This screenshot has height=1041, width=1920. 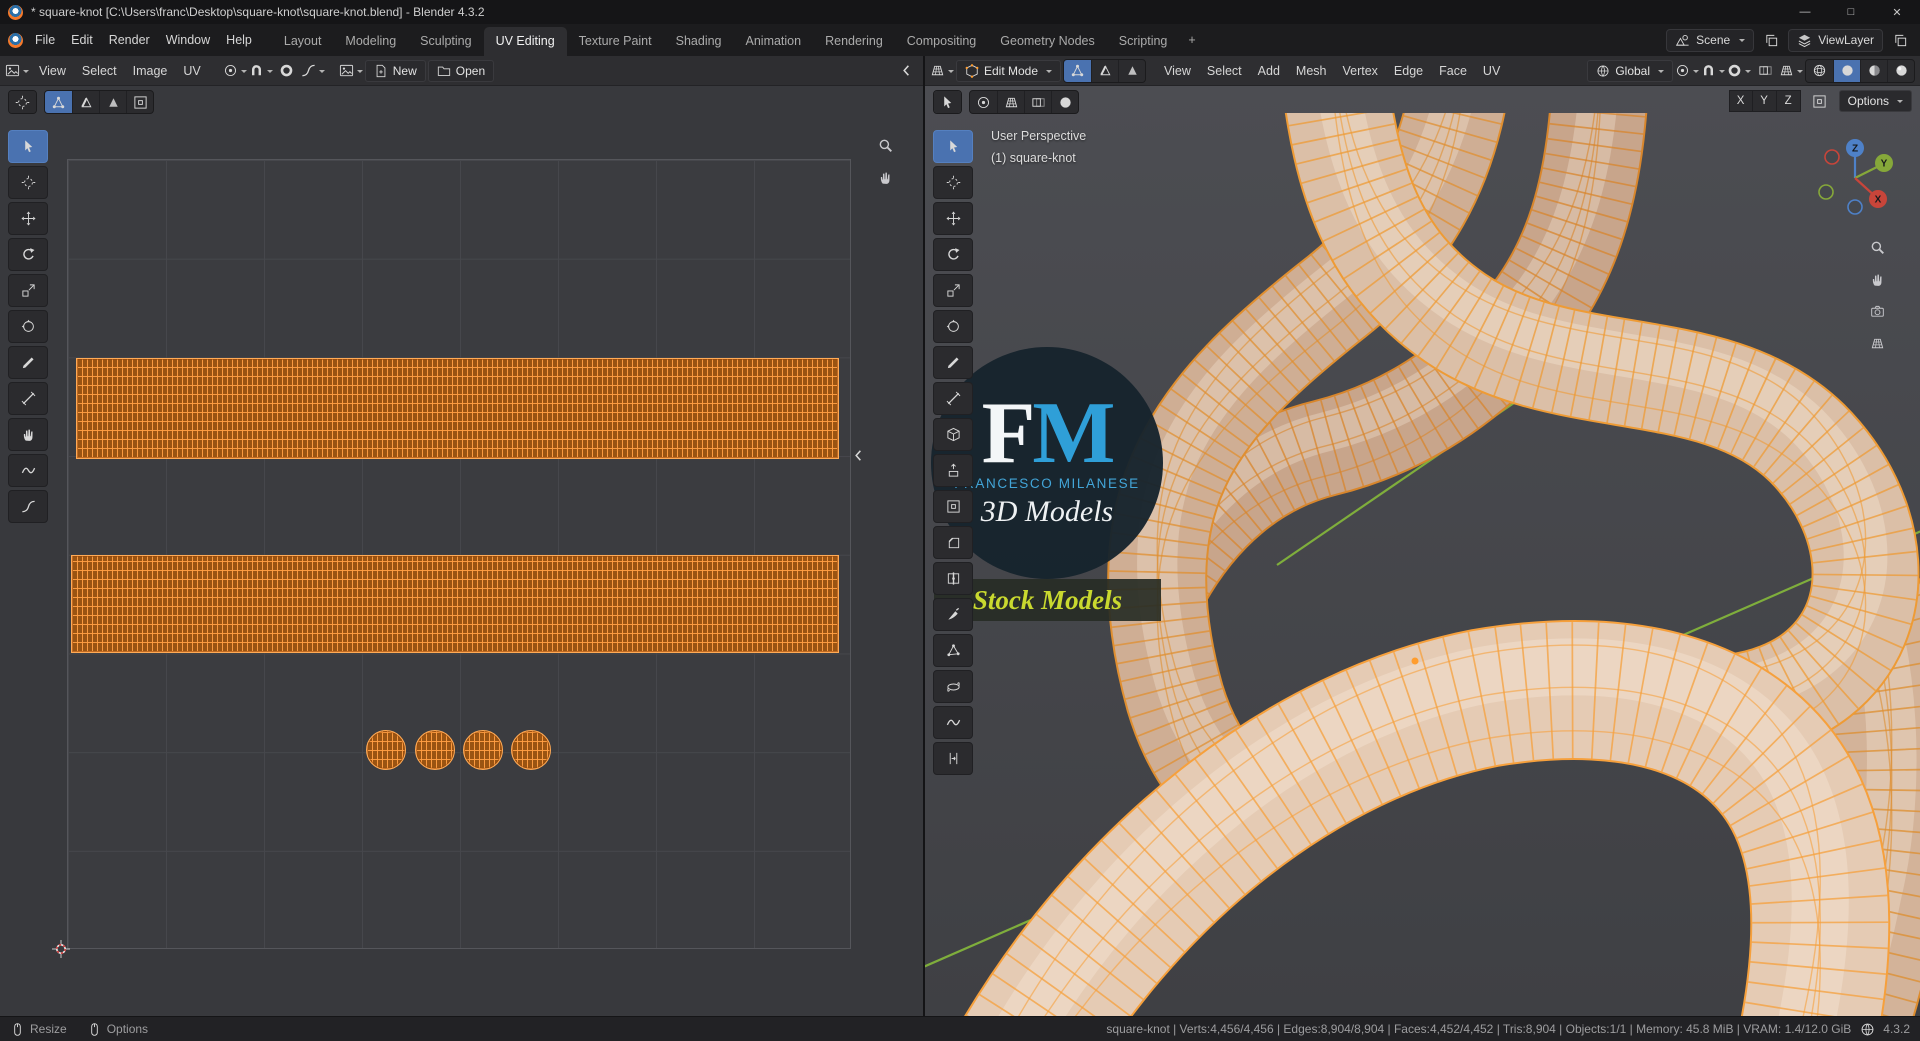 I want to click on viewport-tool-transform, so click(x=953, y=326).